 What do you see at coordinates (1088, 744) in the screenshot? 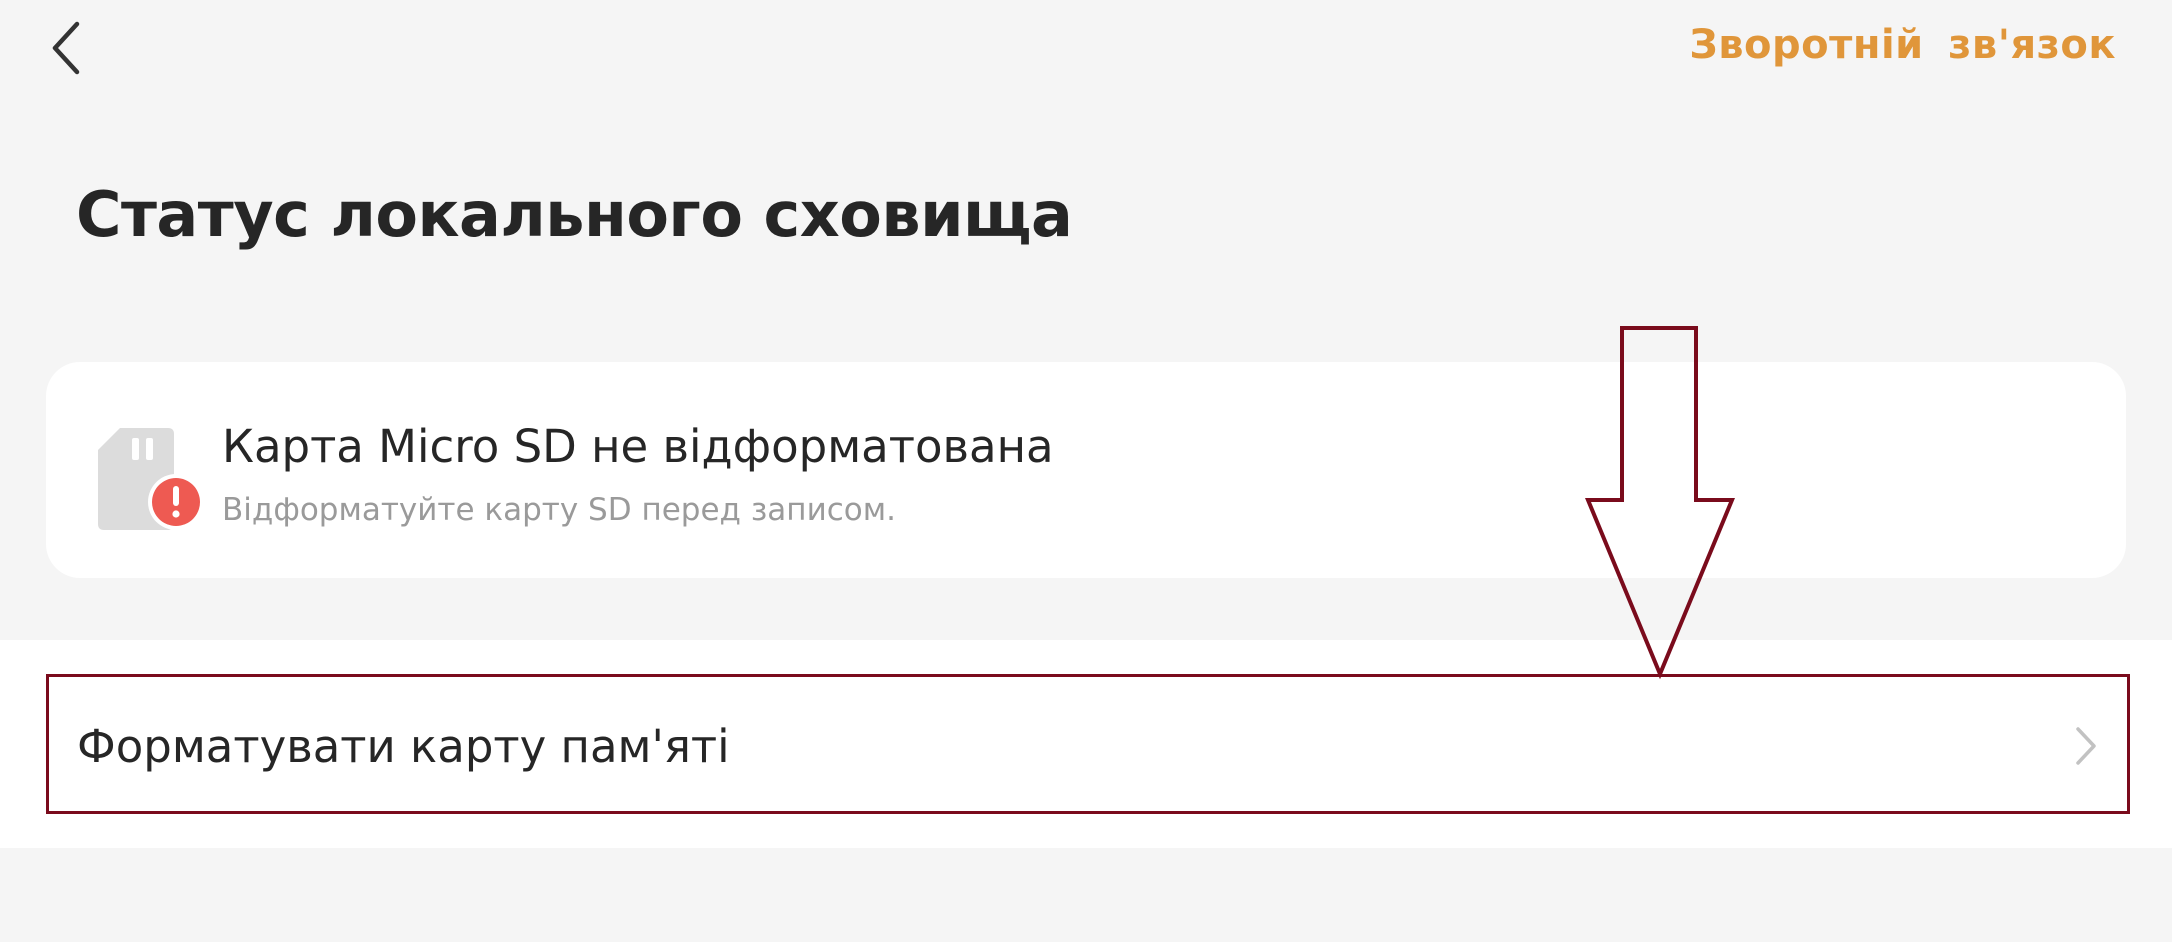
I see `format-memory-card-button: Форматувати карту пам'яті` at bounding box center [1088, 744].